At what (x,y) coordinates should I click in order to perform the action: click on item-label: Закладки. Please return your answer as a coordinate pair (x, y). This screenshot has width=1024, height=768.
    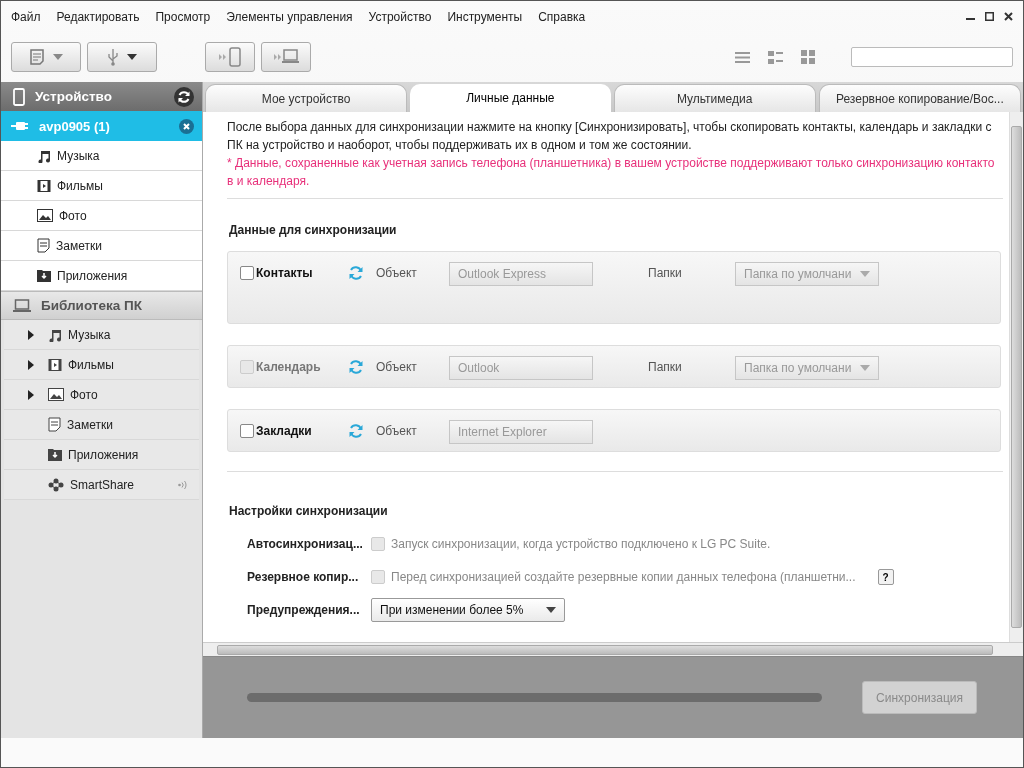
    Looking at the image, I should click on (284, 431).